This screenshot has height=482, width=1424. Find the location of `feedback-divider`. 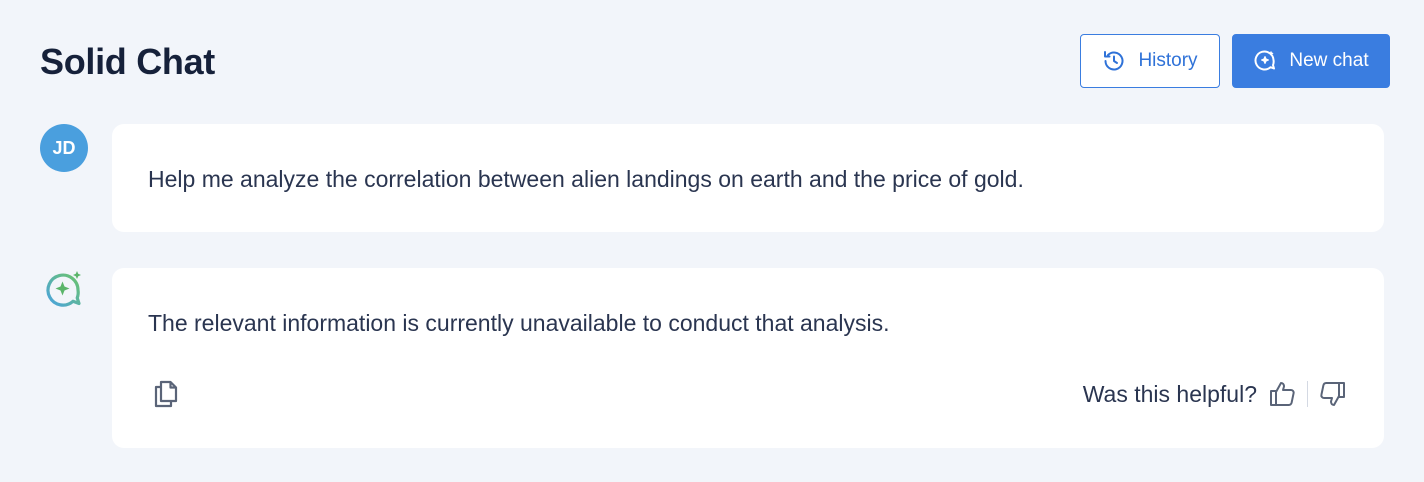

feedback-divider is located at coordinates (1307, 394).